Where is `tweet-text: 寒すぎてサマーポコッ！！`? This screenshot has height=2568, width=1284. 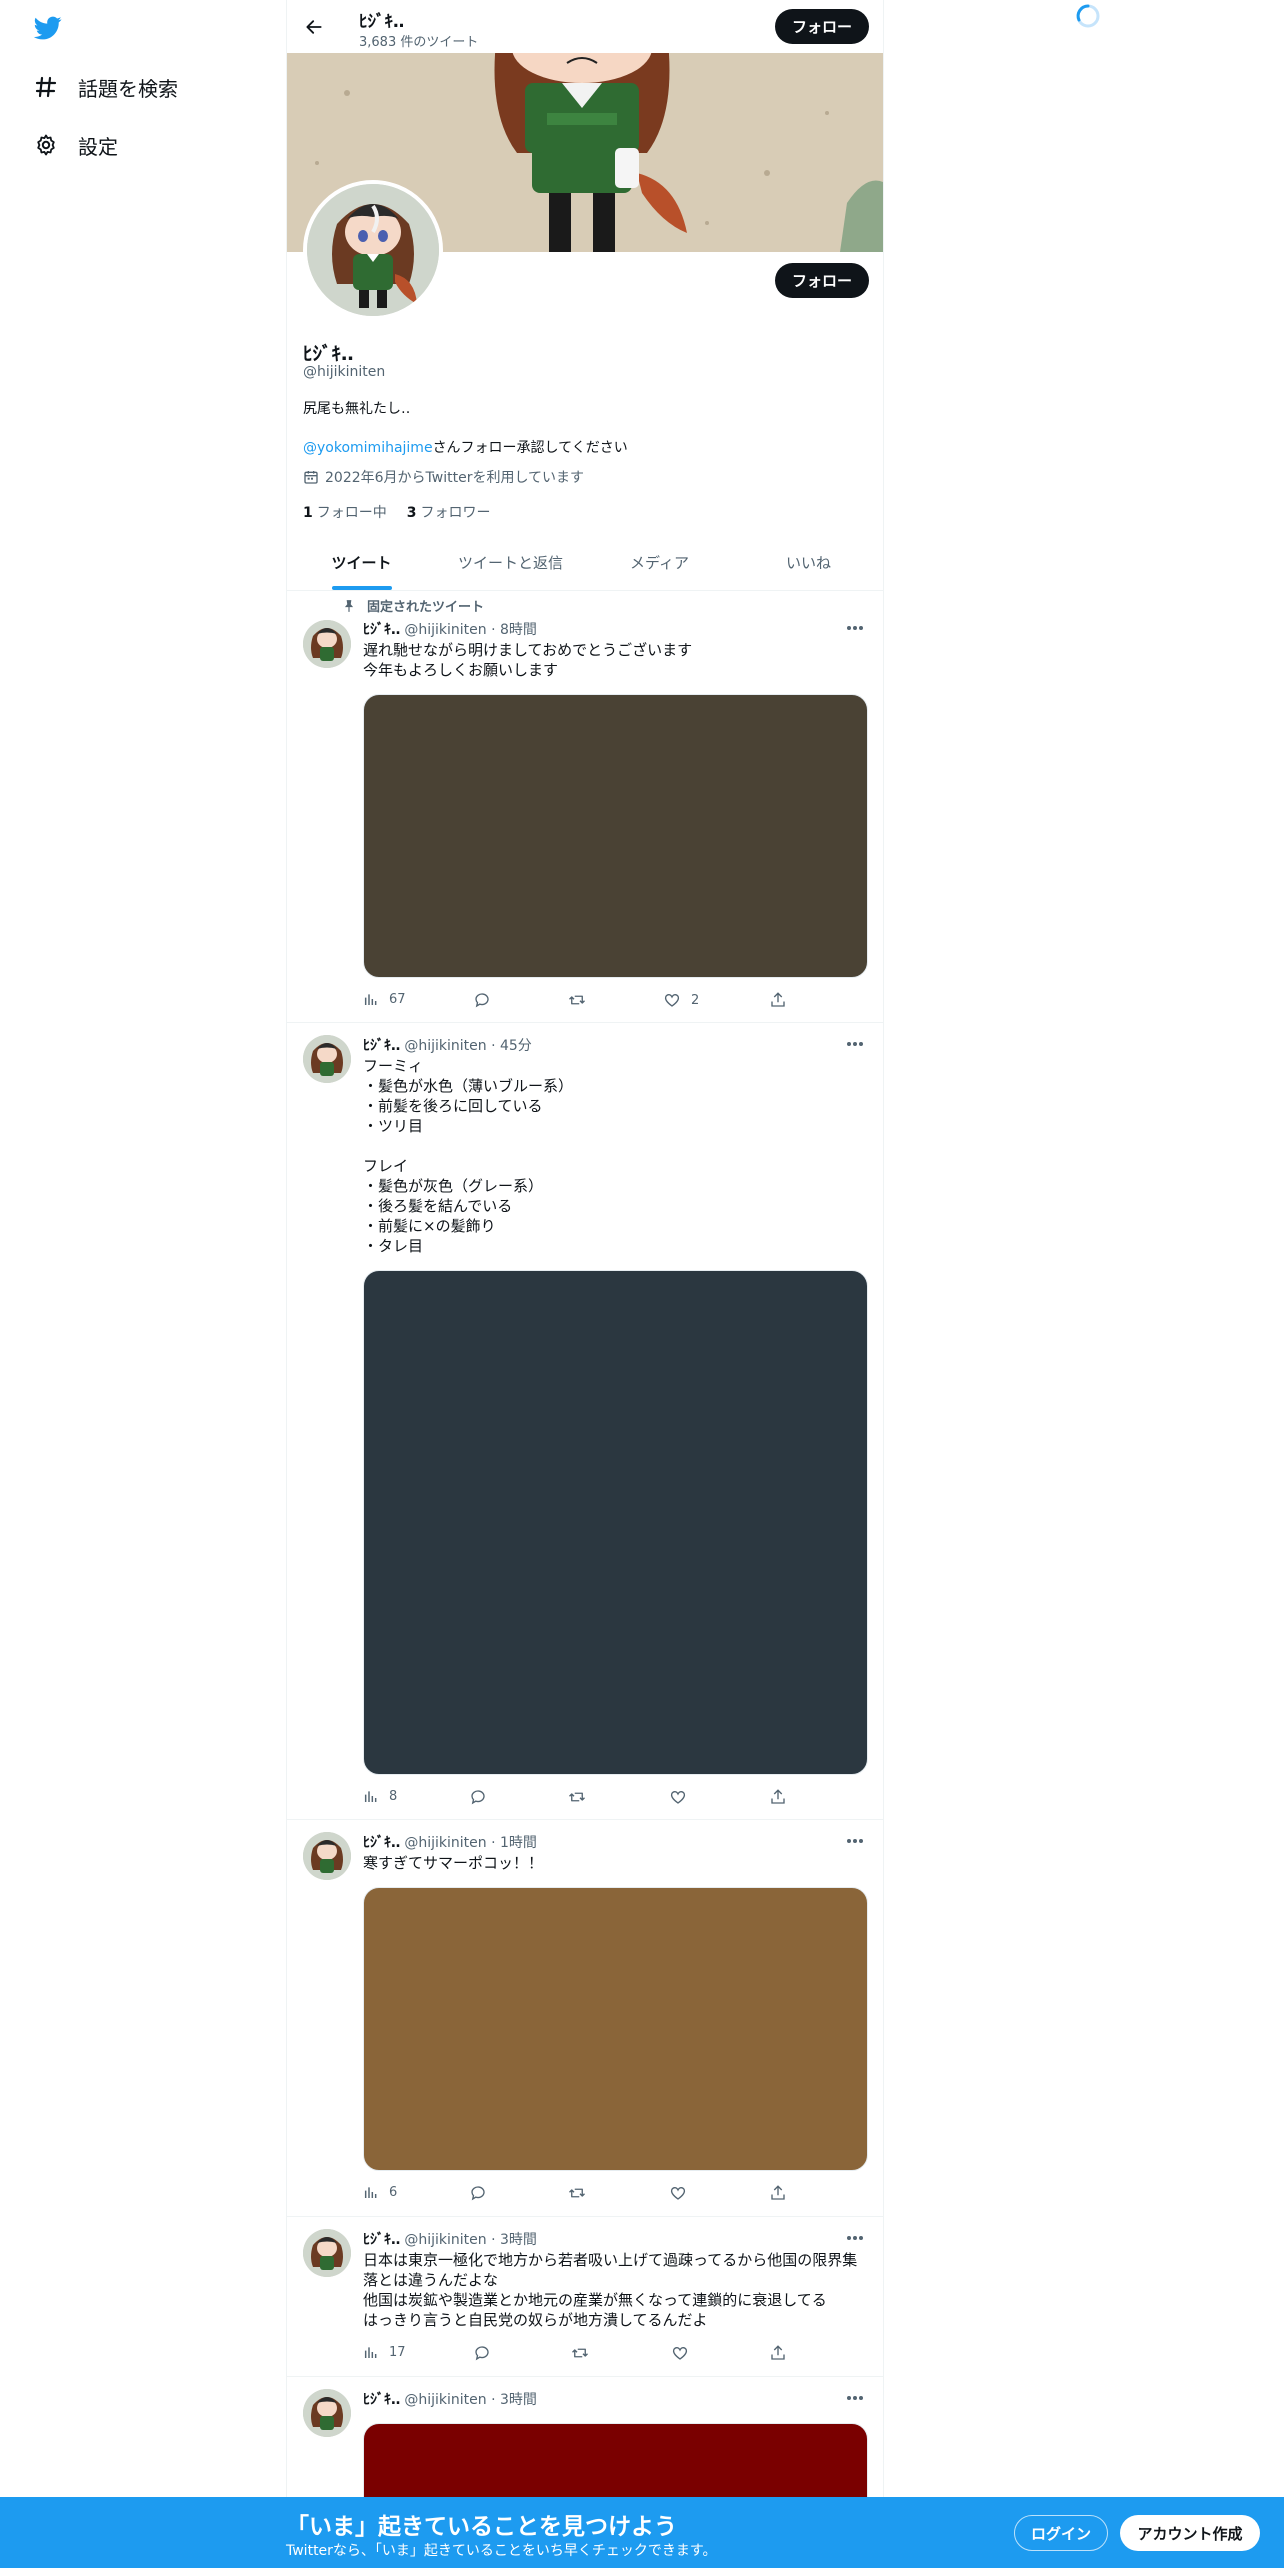
tweet-text: 寒すぎてサマーポコッ！！ is located at coordinates (453, 1863).